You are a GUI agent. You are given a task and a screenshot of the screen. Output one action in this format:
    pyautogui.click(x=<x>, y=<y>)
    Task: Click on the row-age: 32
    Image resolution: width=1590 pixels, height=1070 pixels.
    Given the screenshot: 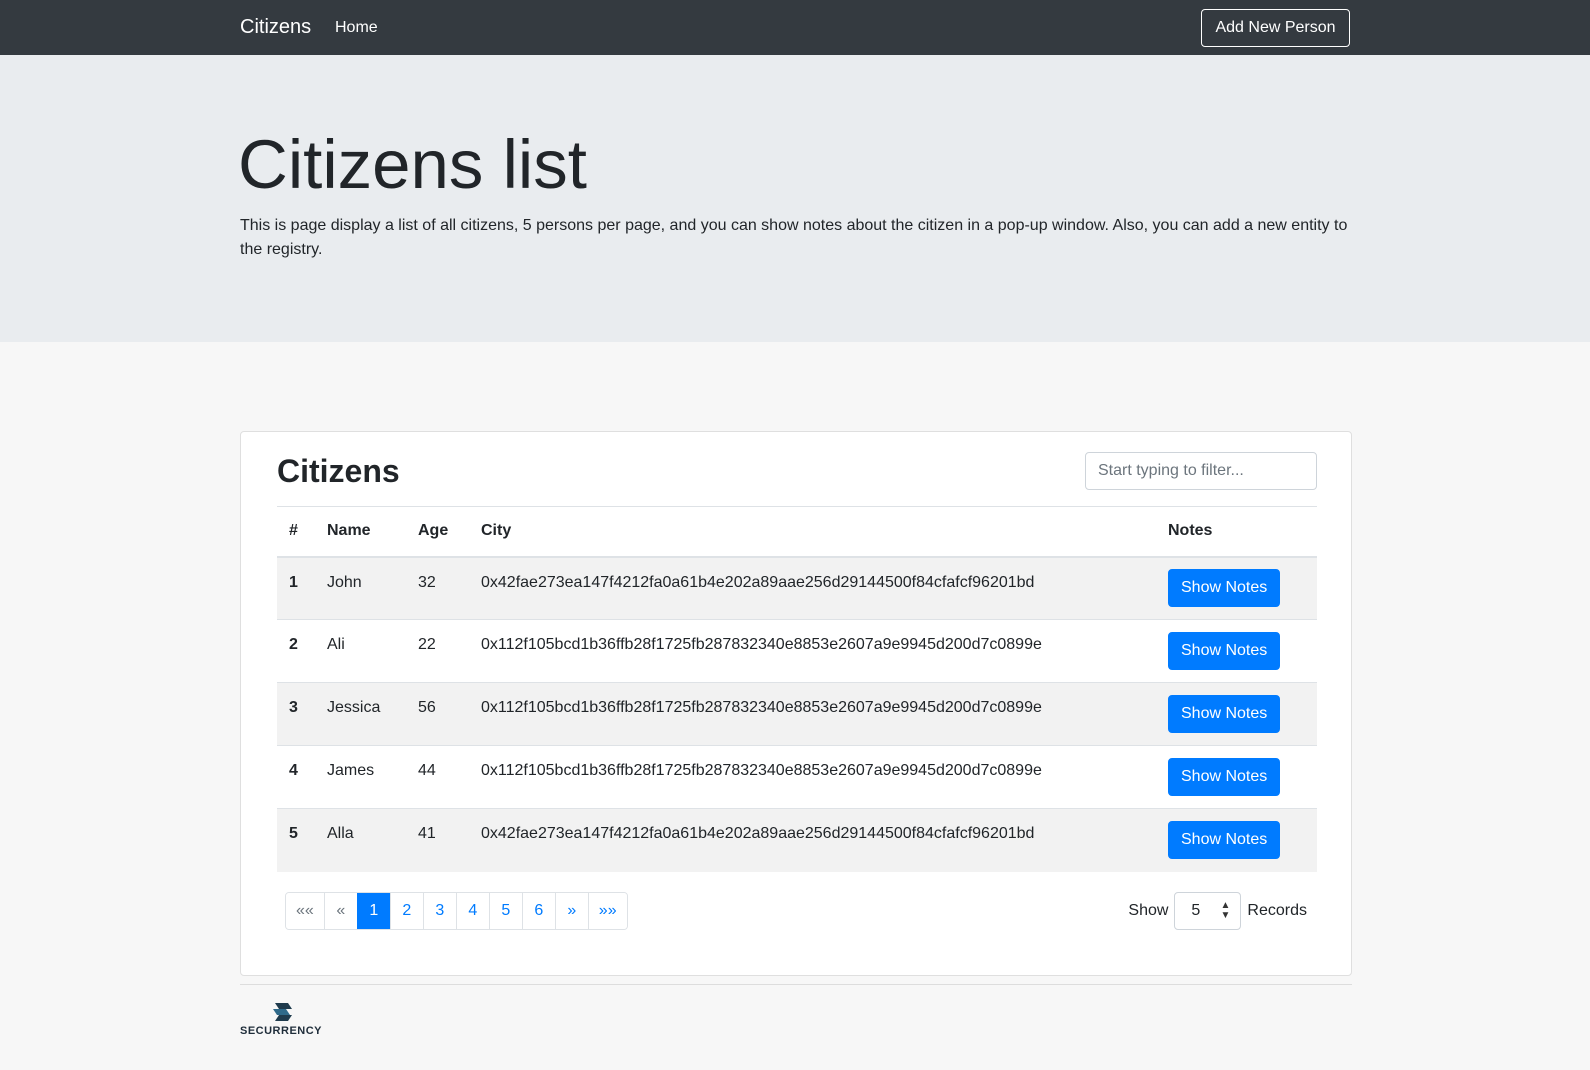 What is the action you would take?
    pyautogui.click(x=437, y=588)
    